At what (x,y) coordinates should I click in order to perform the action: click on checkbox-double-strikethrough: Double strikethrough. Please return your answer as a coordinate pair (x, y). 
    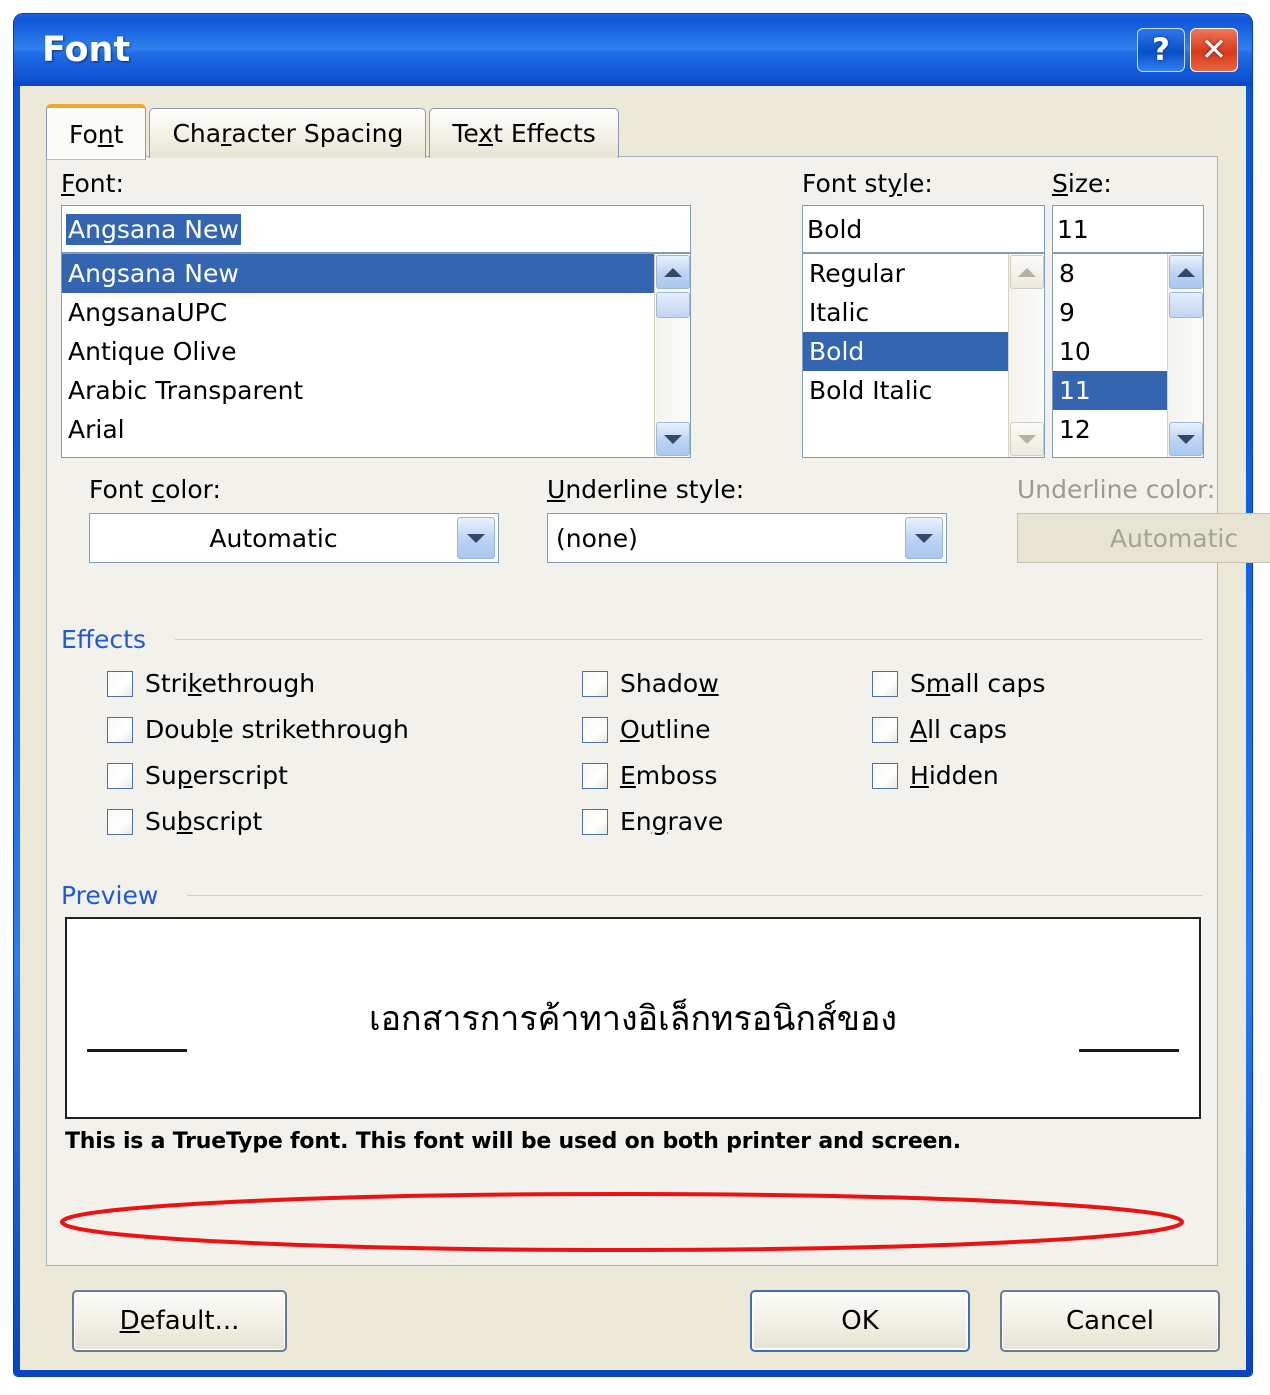
    Looking at the image, I should click on (258, 729).